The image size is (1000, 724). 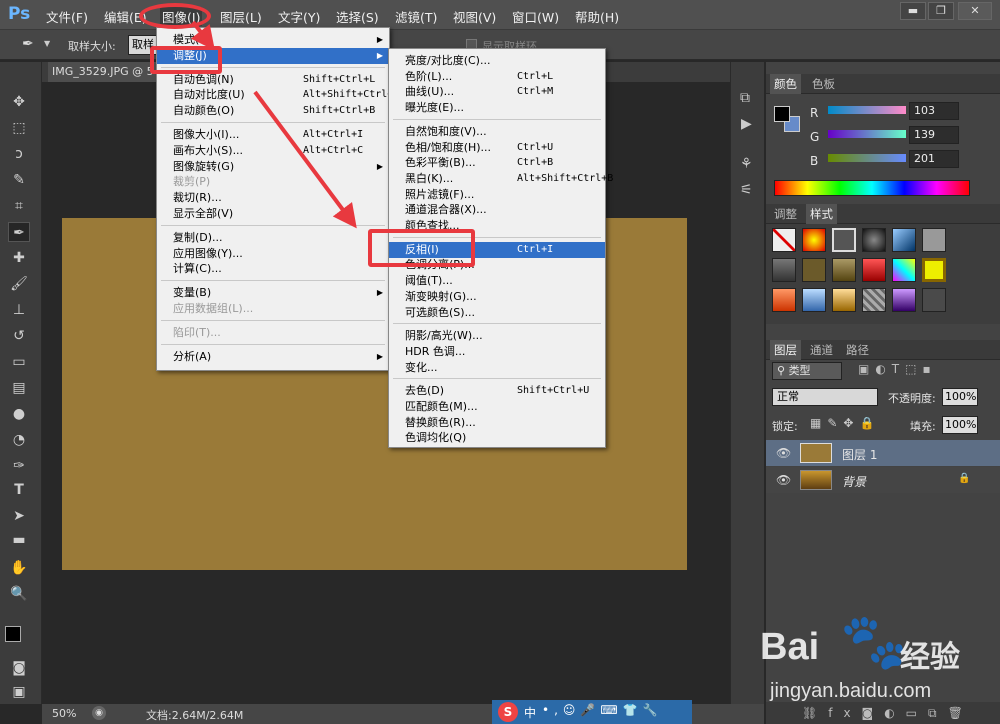 I want to click on watermark-brand: Bai, so click(x=790, y=647).